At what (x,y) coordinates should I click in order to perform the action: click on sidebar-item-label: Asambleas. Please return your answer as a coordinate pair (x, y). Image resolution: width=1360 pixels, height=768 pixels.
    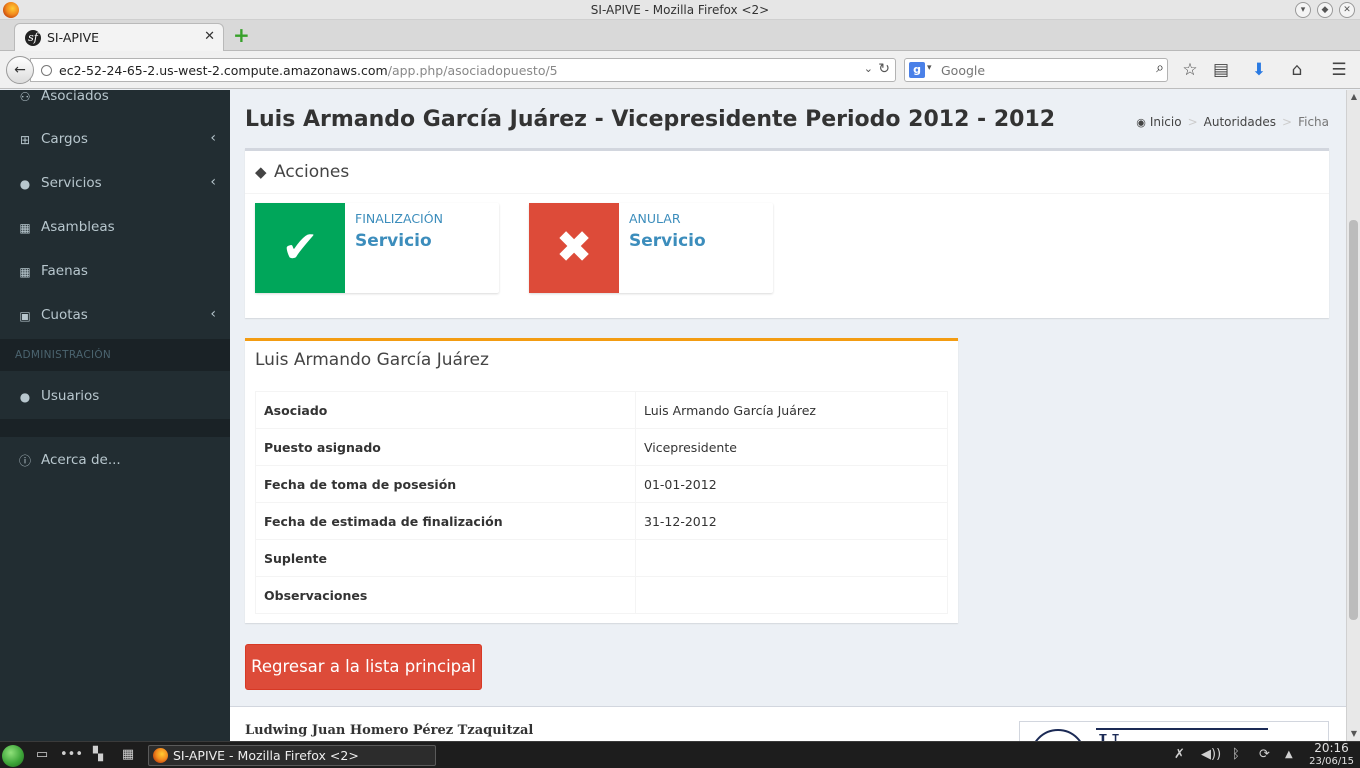
    Looking at the image, I should click on (78, 227).